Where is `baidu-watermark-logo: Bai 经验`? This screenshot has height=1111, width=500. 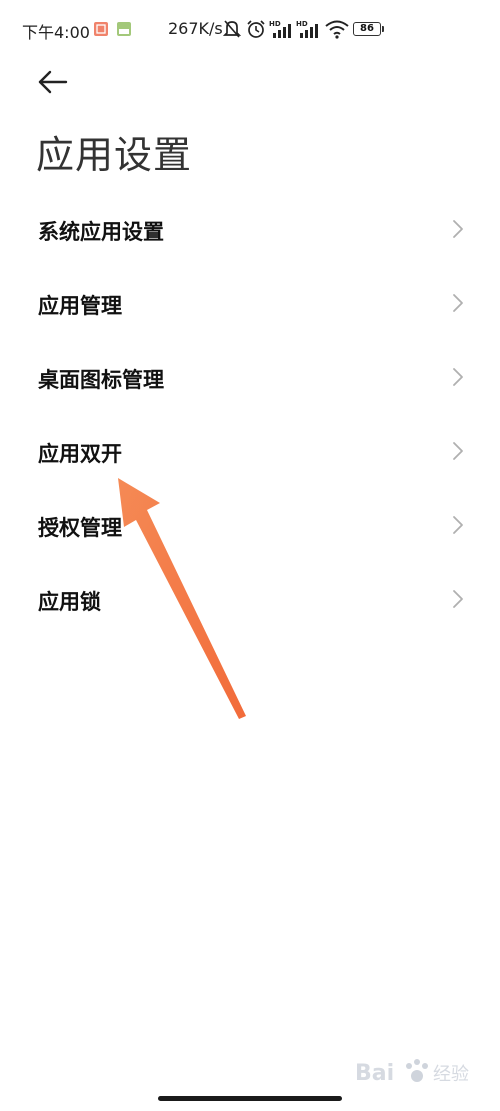
baidu-watermark-logo: Bai 经验 is located at coordinates (412, 1072).